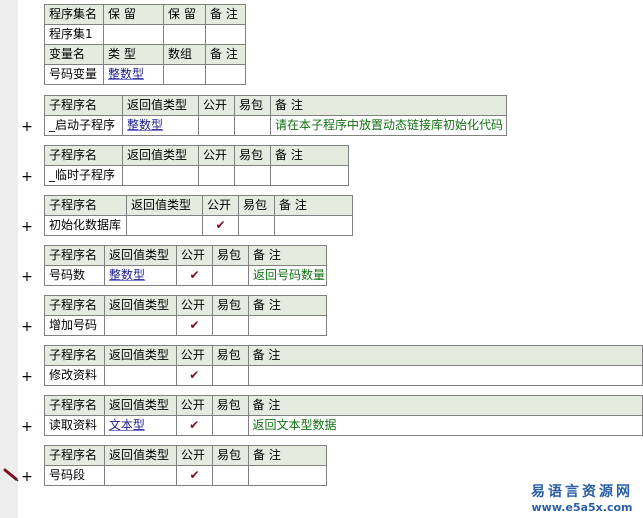 Image resolution: width=643 pixels, height=518 pixels. What do you see at coordinates (287, 275) in the screenshot?
I see `note: 返回号码数量` at bounding box center [287, 275].